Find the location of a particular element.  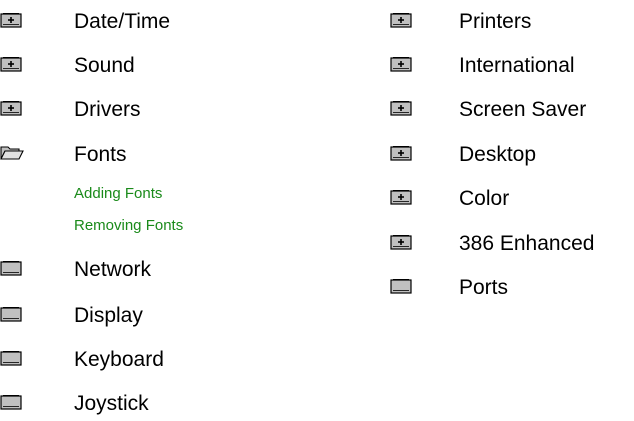

topic-ports: Ports is located at coordinates (512, 289).